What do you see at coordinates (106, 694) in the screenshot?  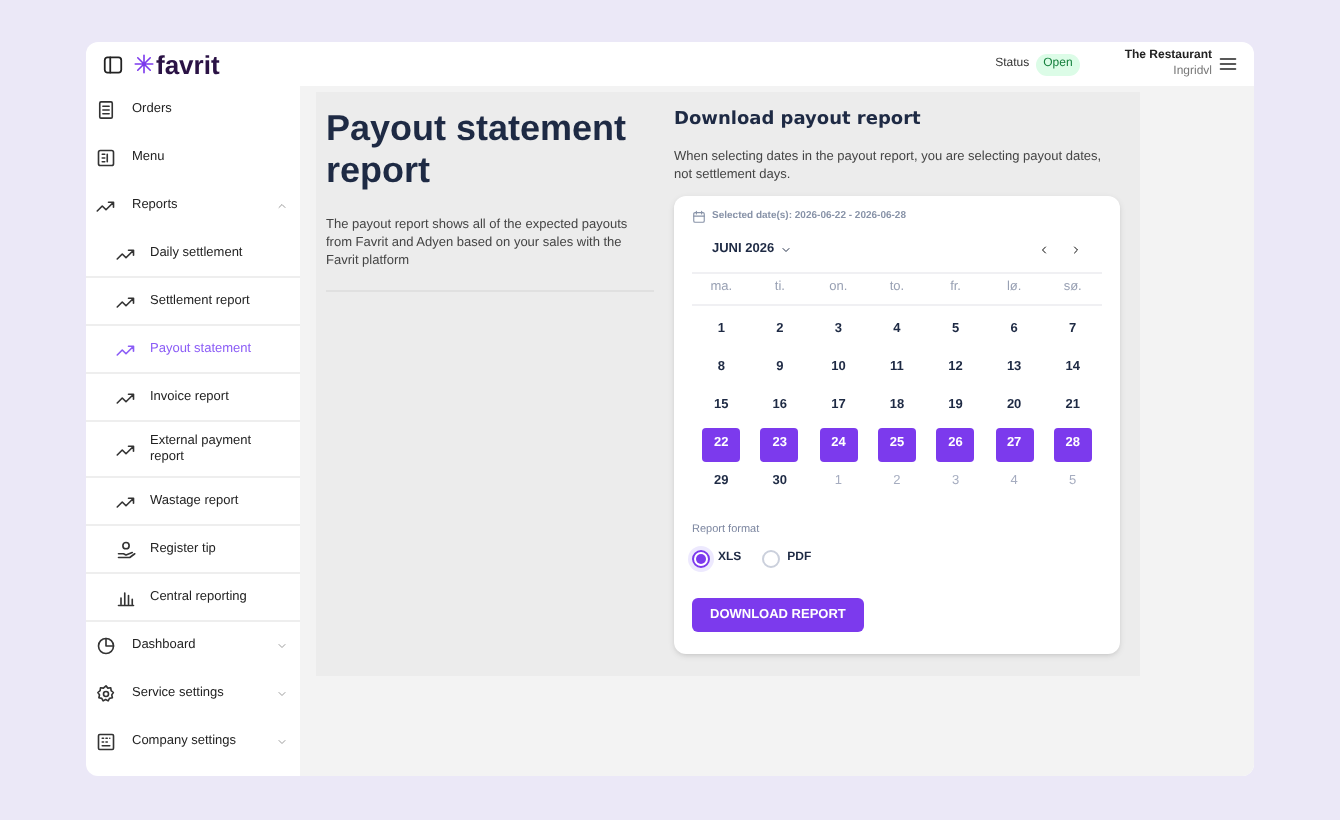 I see `gear-icon` at bounding box center [106, 694].